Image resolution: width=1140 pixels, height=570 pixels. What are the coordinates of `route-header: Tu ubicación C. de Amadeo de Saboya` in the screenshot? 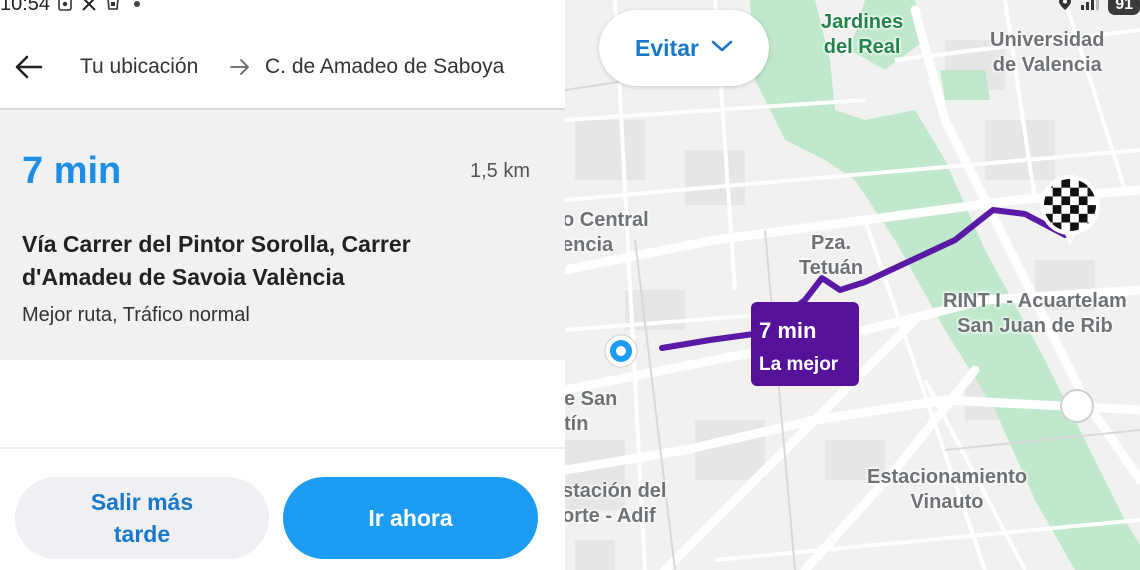 It's located at (282, 64).